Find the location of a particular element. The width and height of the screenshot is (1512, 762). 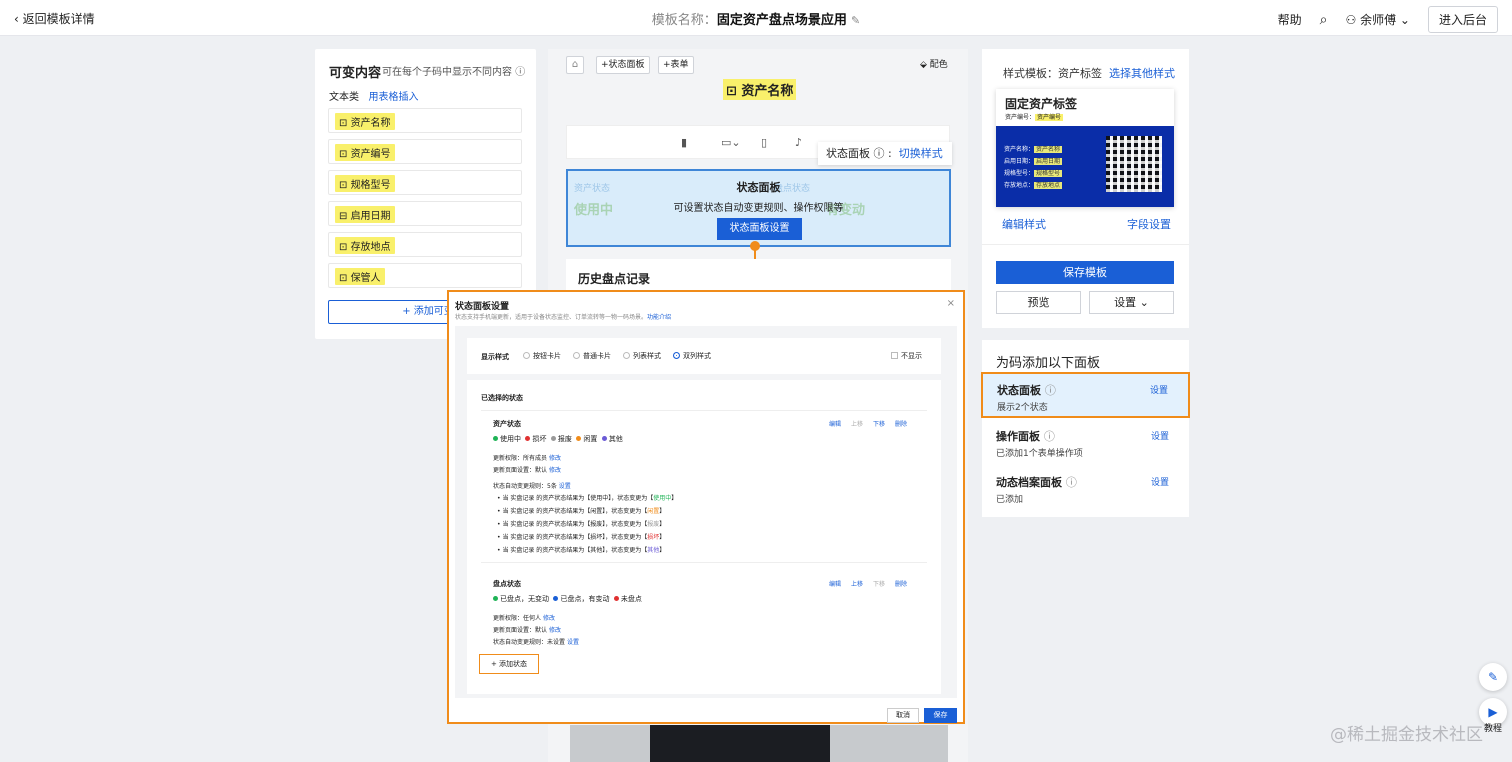

edit-style-link: 编辑样式 is located at coordinates (1024, 224).